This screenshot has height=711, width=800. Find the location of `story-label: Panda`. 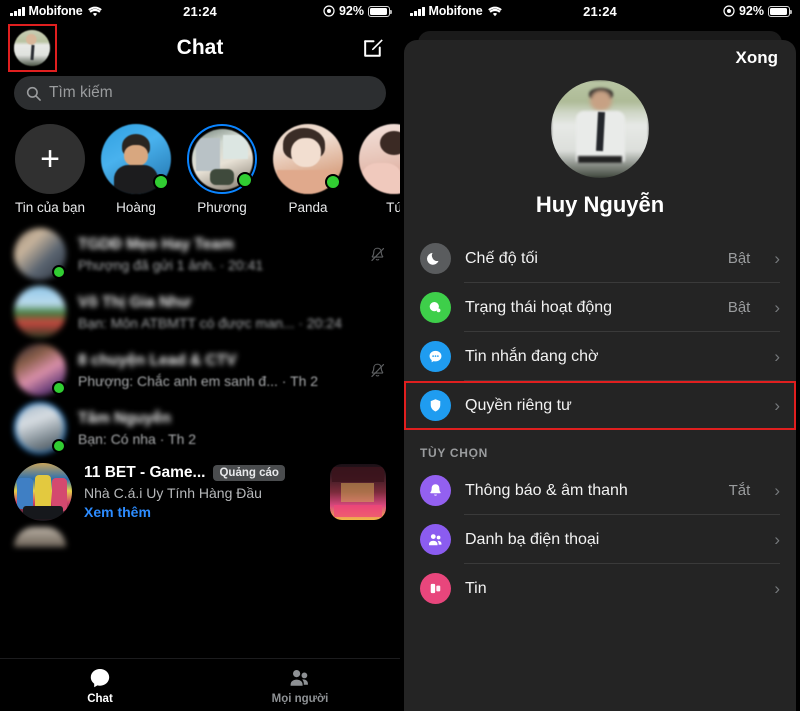

story-label: Panda is located at coordinates (308, 207).